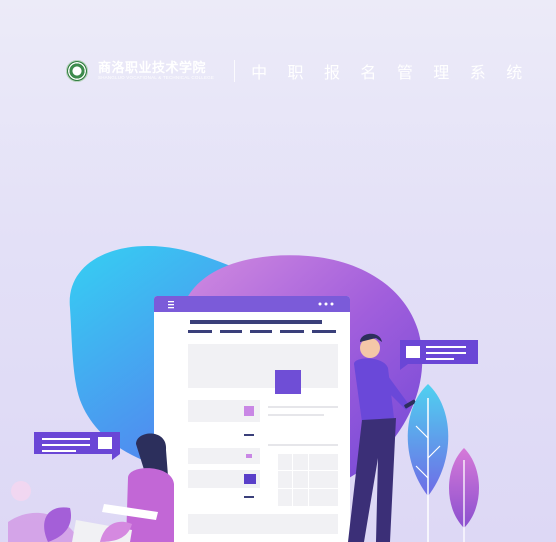 The height and width of the screenshot is (542, 556). Describe the element at coordinates (171, 305) in the screenshot. I see `menu-icon` at that location.